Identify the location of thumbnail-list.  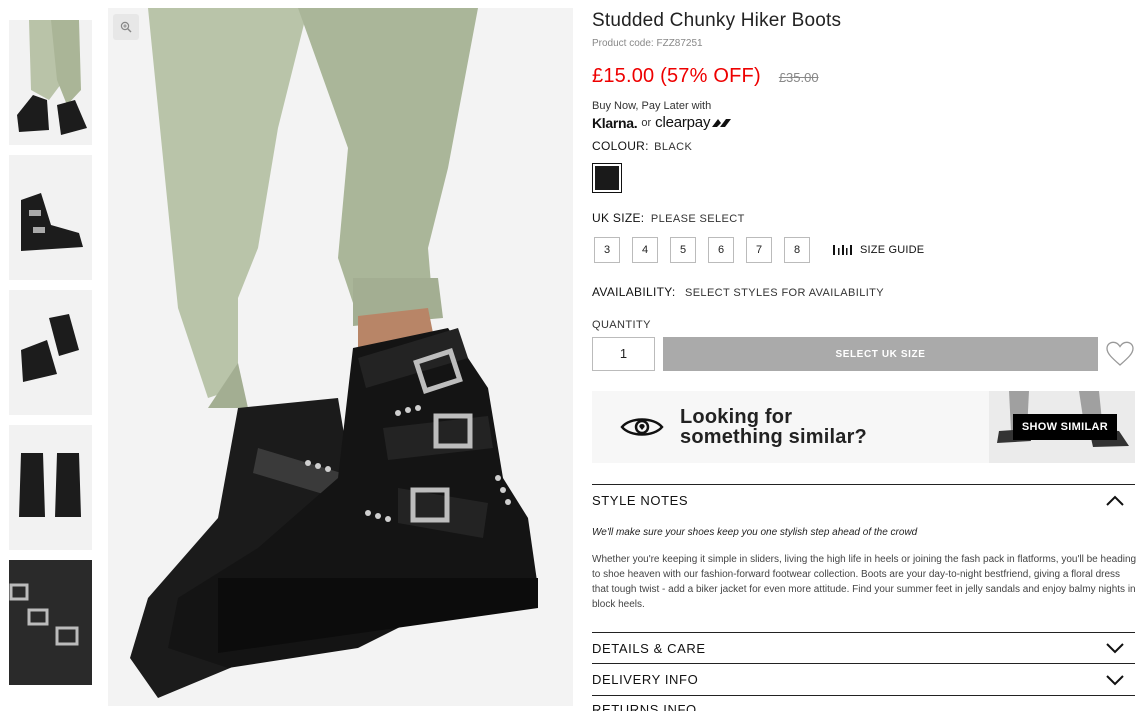
(50, 357).